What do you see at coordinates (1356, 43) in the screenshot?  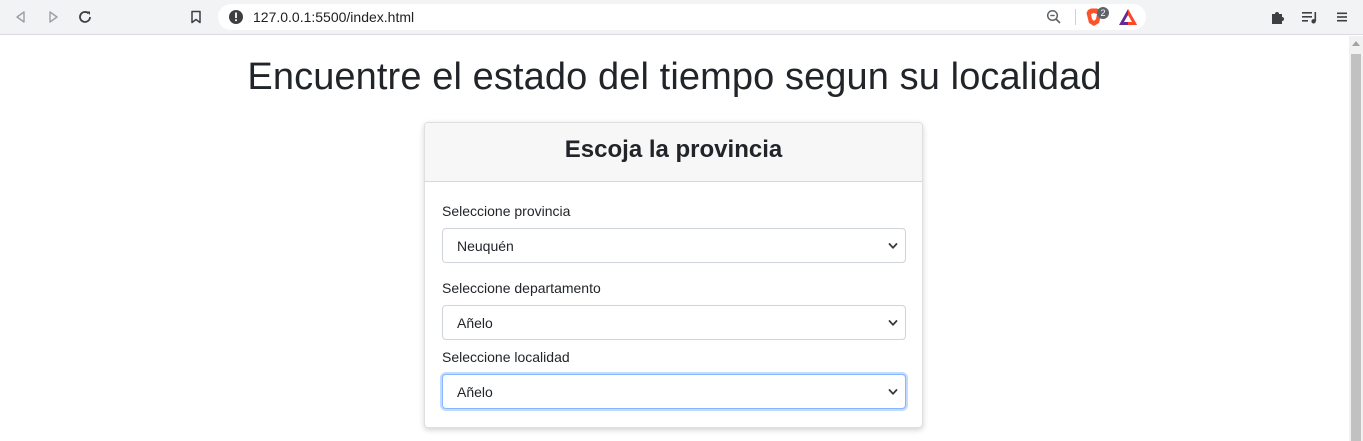 I see `scroll-up-icon` at bounding box center [1356, 43].